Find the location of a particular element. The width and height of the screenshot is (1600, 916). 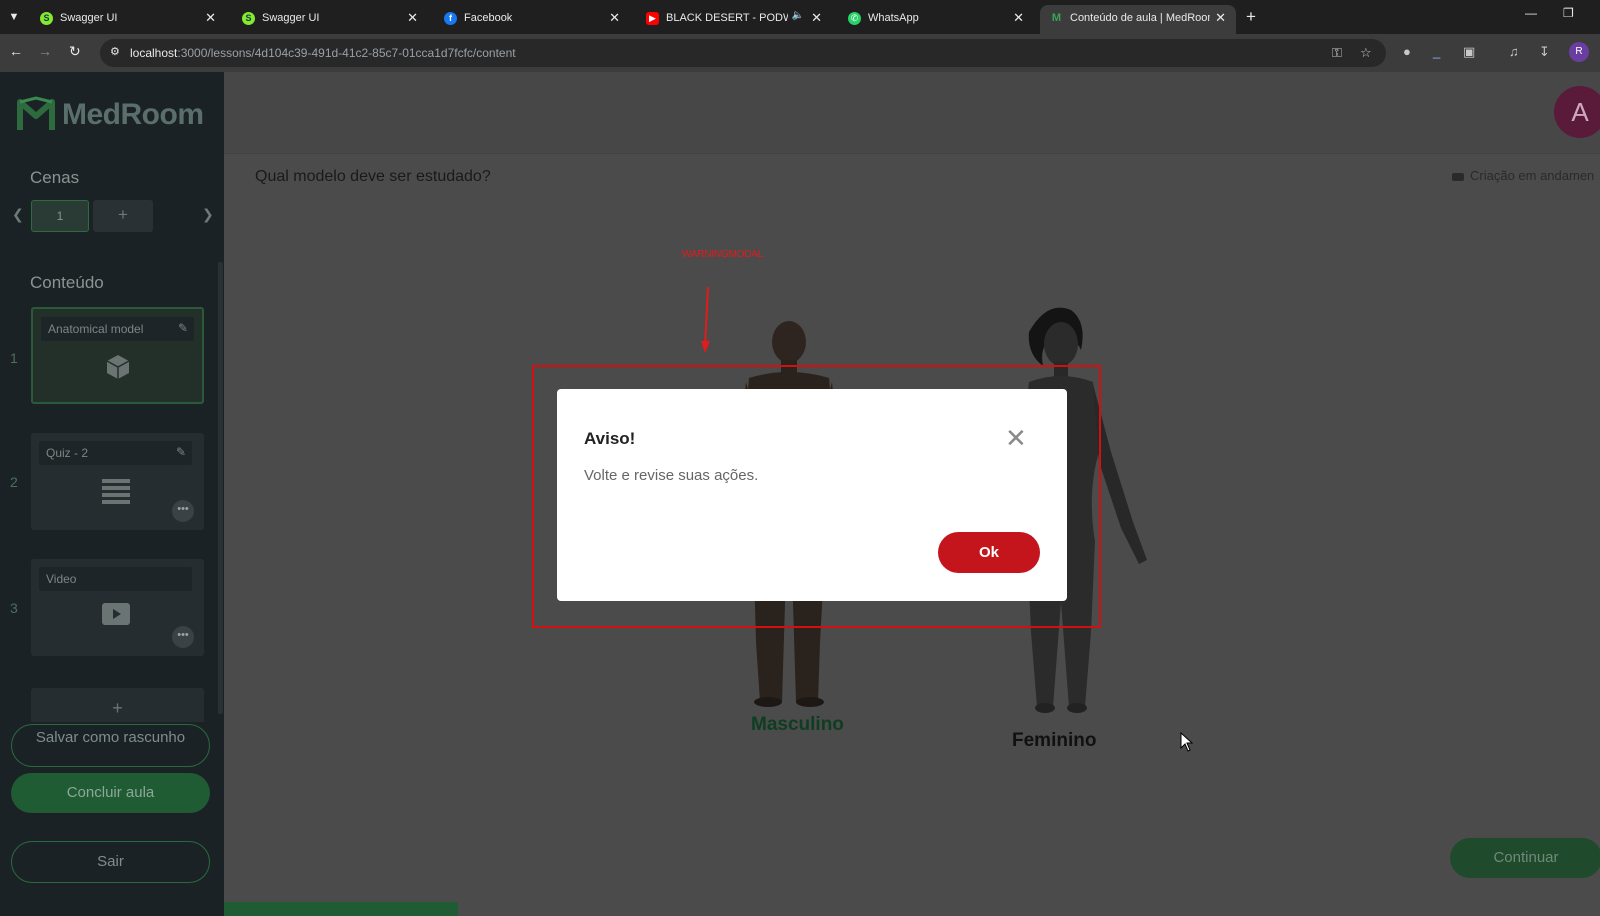

browser-tab-active: M Conteúdo de aula | MedRoom ✕ is located at coordinates (1138, 19).